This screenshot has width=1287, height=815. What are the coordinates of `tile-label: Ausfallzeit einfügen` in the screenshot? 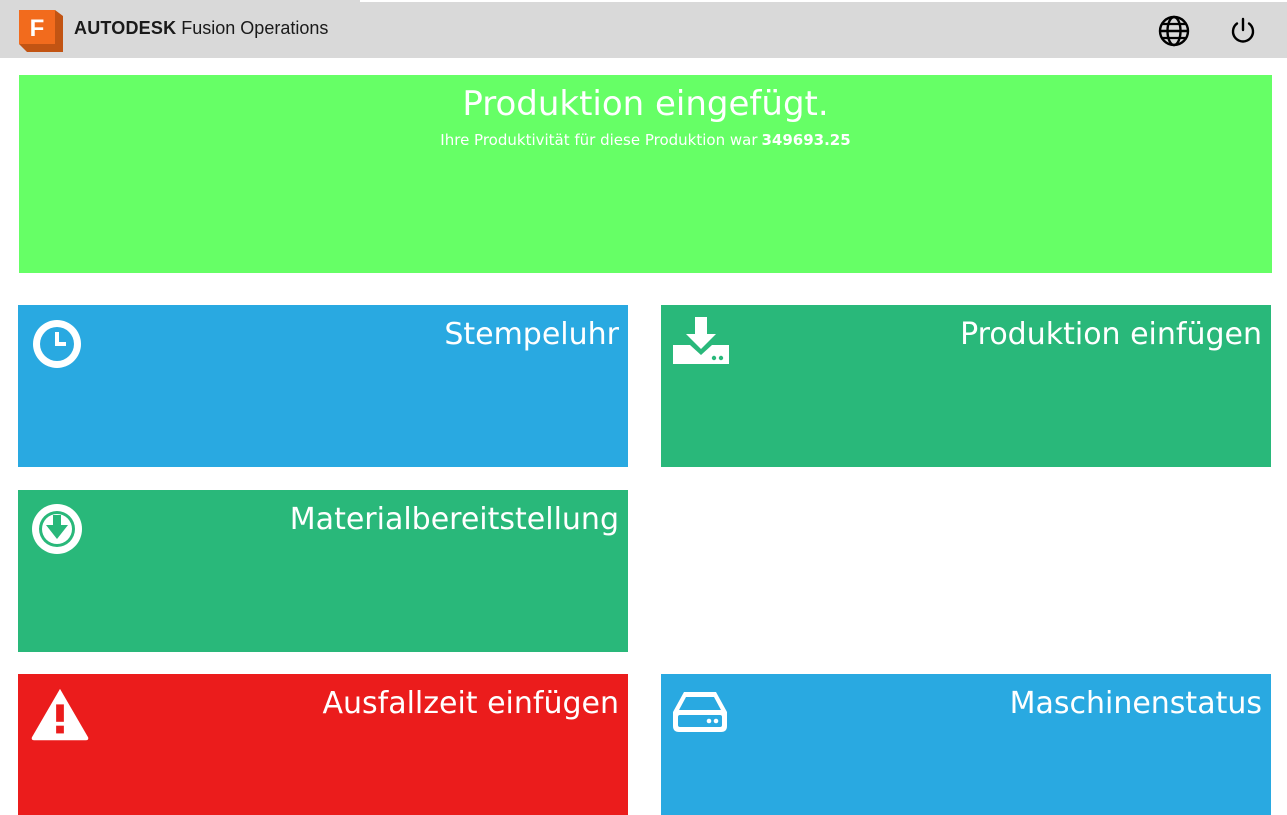 It's located at (470, 703).